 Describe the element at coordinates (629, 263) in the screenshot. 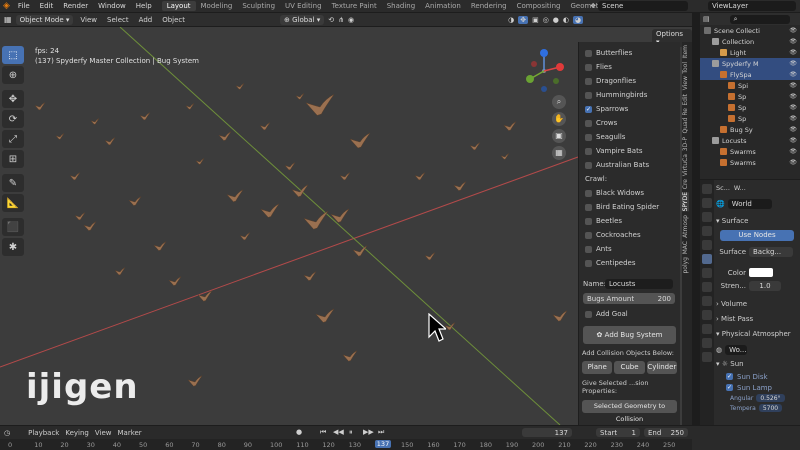

I see `crawler-checkbox-centipedes: Centipedes` at that location.